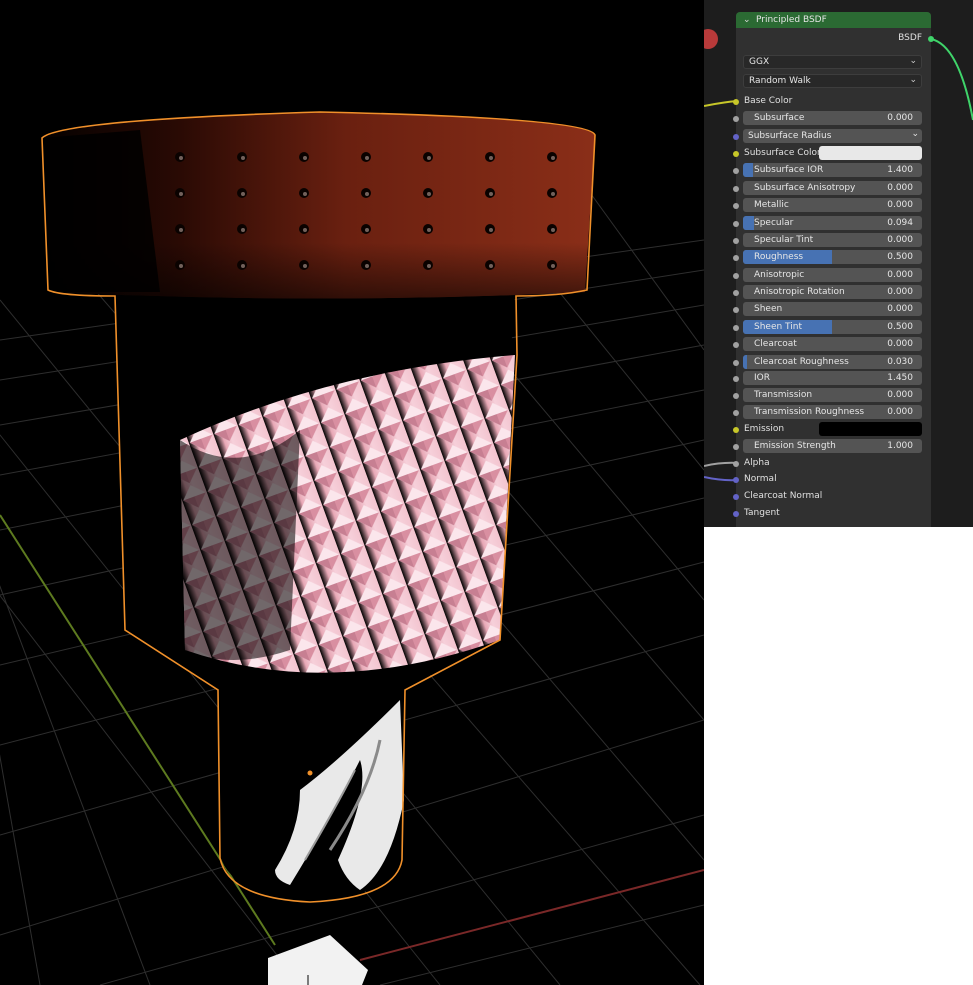 This screenshot has width=973, height=985. I want to click on anisotropic-rotation-slider: Anisotropic Rotation 0.000, so click(832, 292).